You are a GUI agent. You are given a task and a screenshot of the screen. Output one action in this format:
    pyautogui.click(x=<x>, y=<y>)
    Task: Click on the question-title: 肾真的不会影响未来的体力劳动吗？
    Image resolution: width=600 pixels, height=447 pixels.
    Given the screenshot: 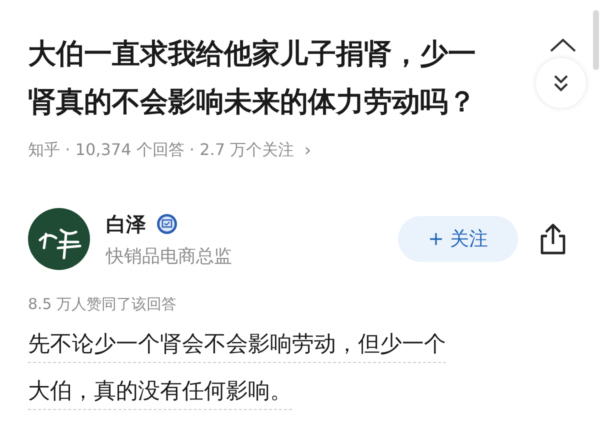 What is the action you would take?
    pyautogui.click(x=252, y=102)
    